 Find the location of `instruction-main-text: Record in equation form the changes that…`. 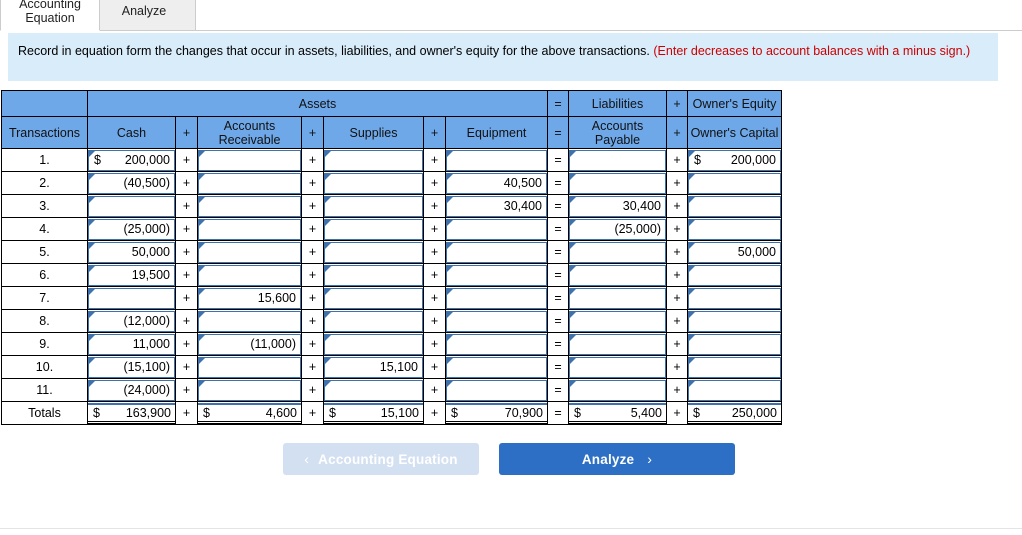

instruction-main-text: Record in equation form the changes that… is located at coordinates (334, 51).